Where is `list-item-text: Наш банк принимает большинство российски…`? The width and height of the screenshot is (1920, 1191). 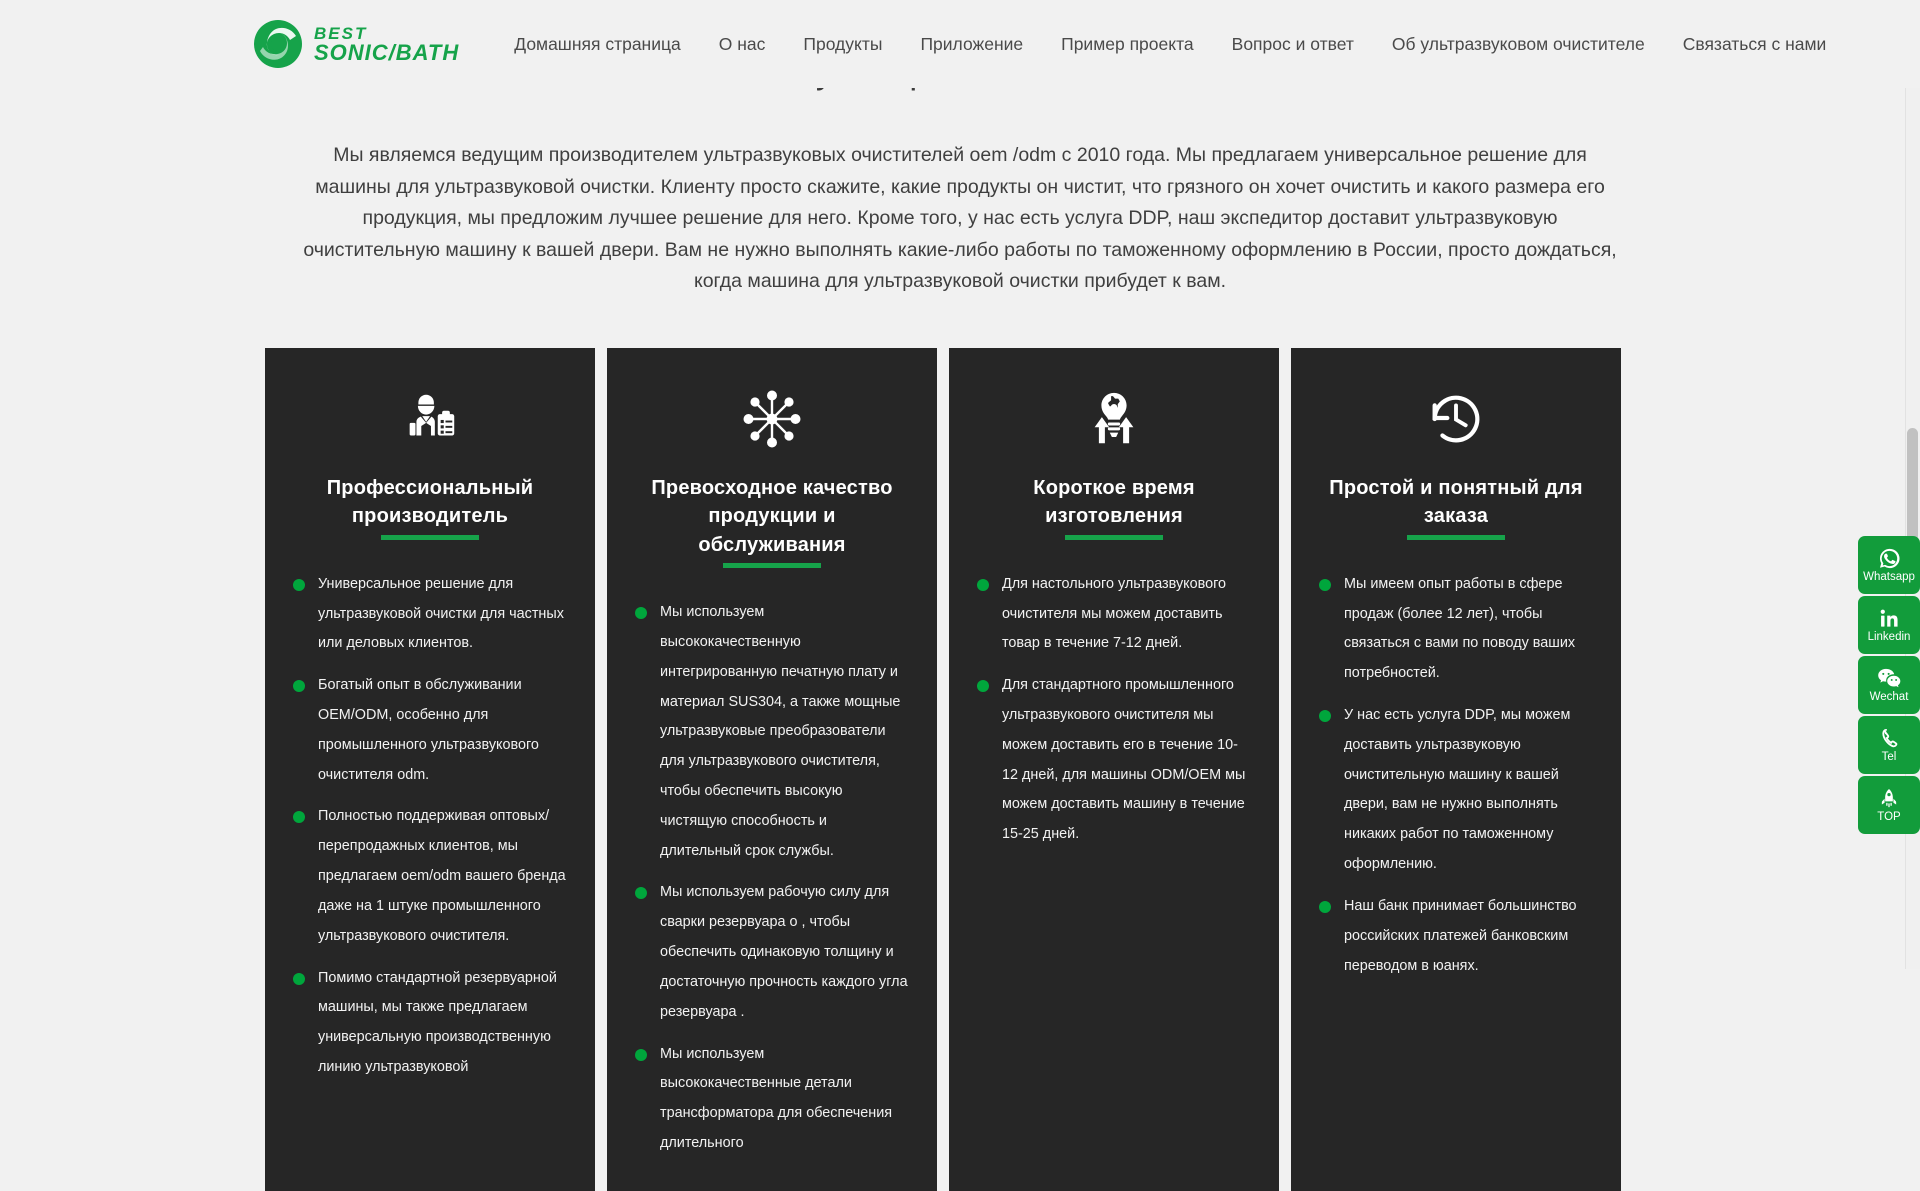 list-item-text: Наш банк принимает большинство российски… is located at coordinates (1460, 935).